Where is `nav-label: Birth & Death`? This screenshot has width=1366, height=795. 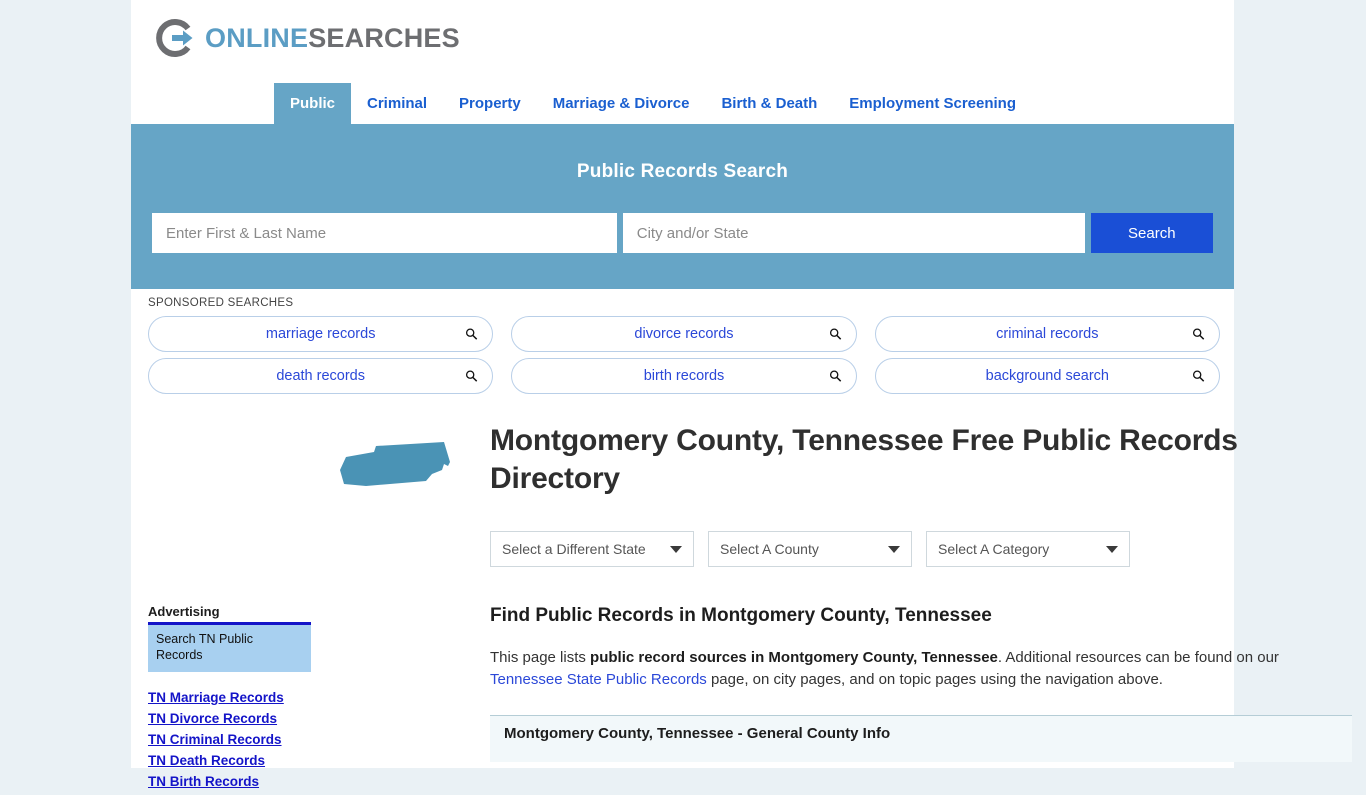
nav-label: Birth & Death is located at coordinates (769, 103).